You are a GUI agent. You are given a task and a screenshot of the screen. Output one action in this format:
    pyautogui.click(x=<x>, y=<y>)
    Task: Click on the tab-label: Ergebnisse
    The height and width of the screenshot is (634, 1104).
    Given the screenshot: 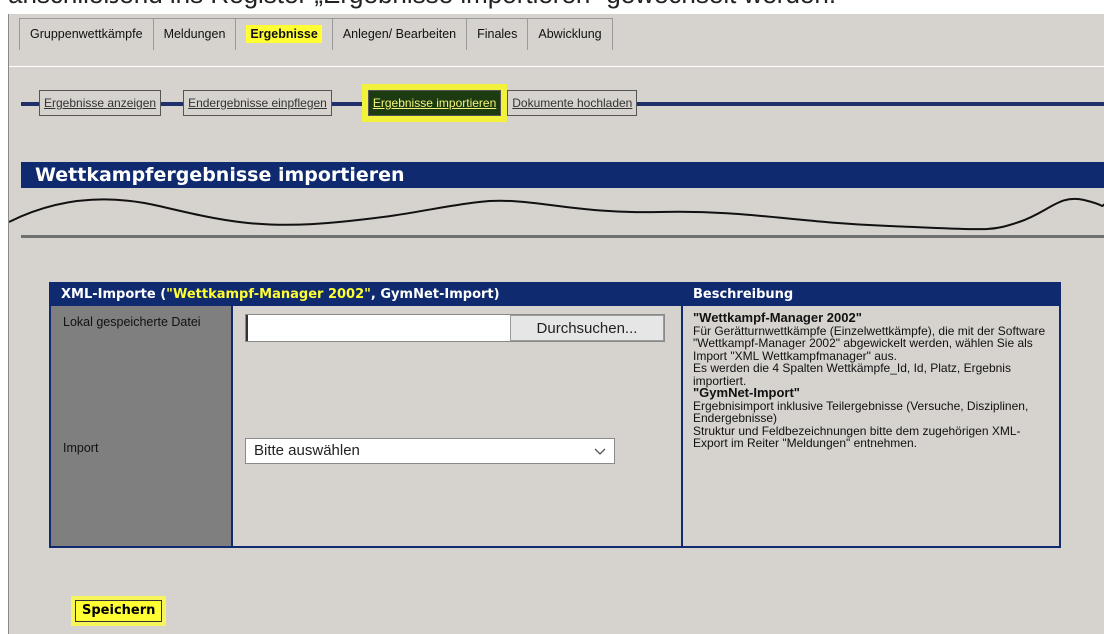 What is the action you would take?
    pyautogui.click(x=284, y=34)
    